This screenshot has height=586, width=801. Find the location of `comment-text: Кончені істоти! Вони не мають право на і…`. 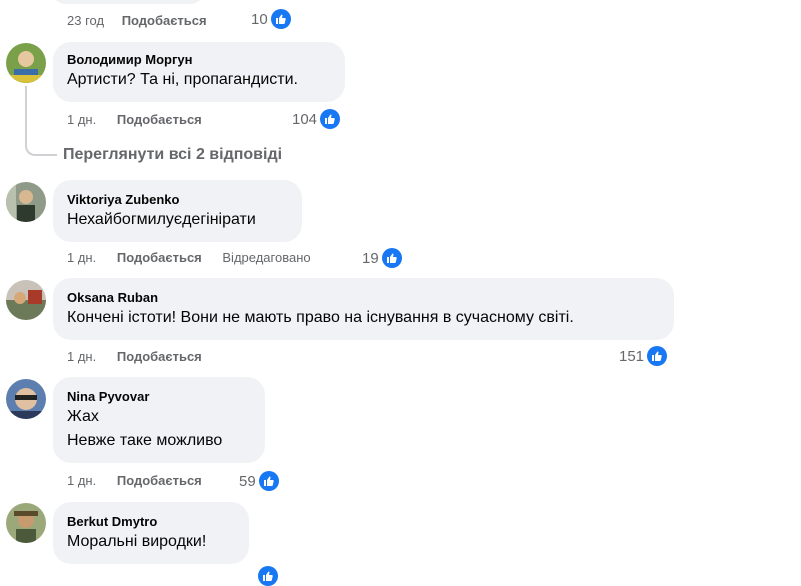

comment-text: Кончені істоти! Вони не мають право на і… is located at coordinates (320, 317).